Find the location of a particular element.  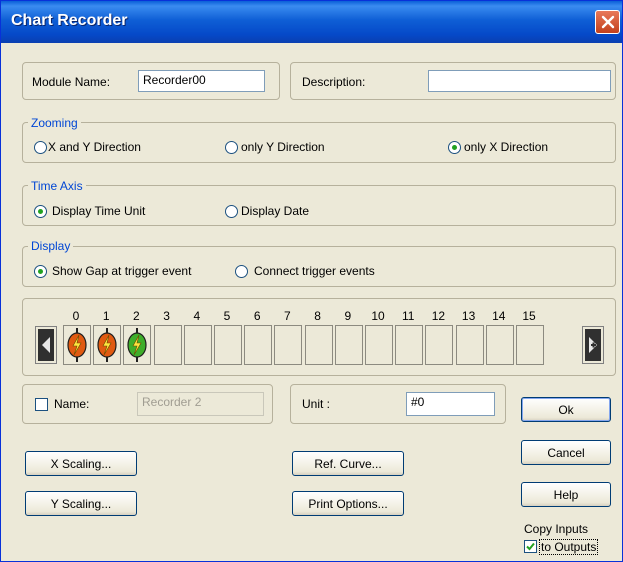

name-checkbox-label: Name: is located at coordinates (71, 404).